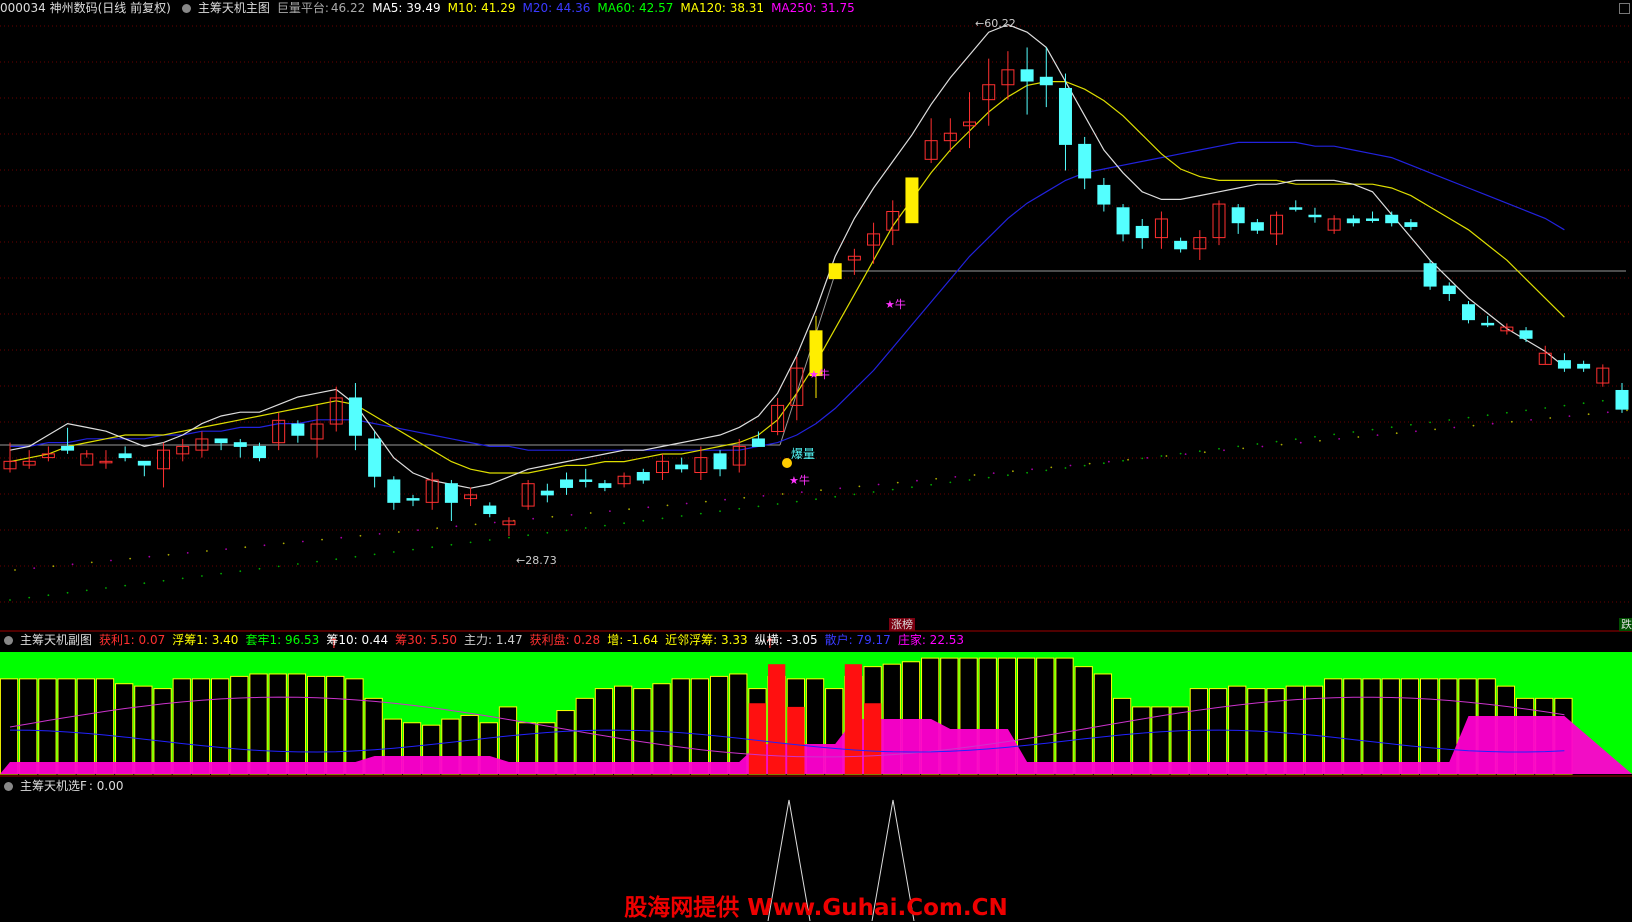 This screenshot has height=922, width=1632. What do you see at coordinates (348, 8) in the screenshot?
I see `platform-value: 46.22` at bounding box center [348, 8].